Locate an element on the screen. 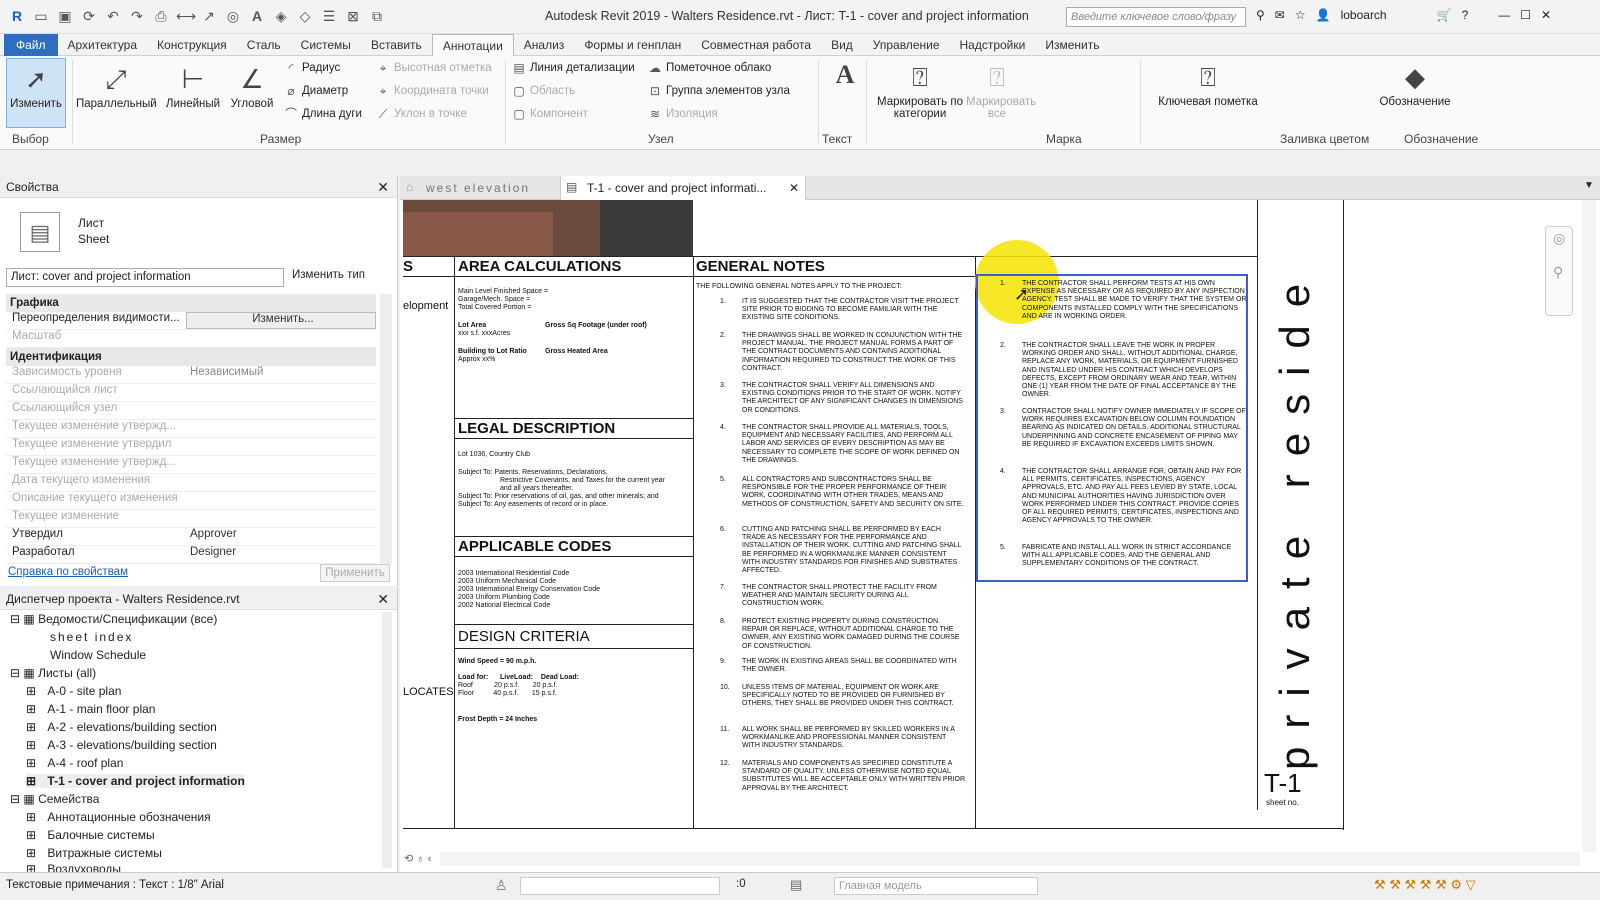 This screenshot has height=900, width=1600. zoom-icon: ⚲ is located at coordinates (1558, 272).